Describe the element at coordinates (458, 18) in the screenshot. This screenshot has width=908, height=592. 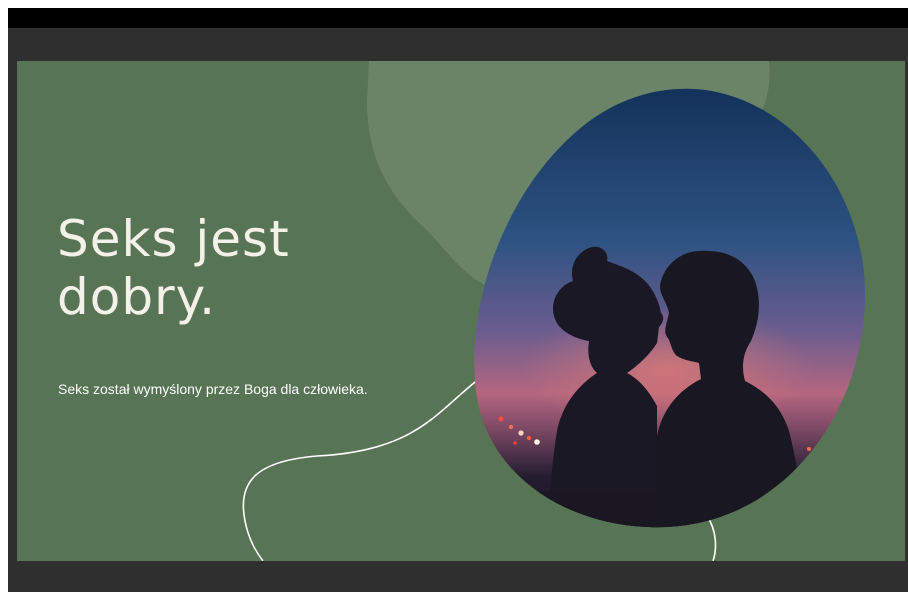
I see `viewer-top-bar` at that location.